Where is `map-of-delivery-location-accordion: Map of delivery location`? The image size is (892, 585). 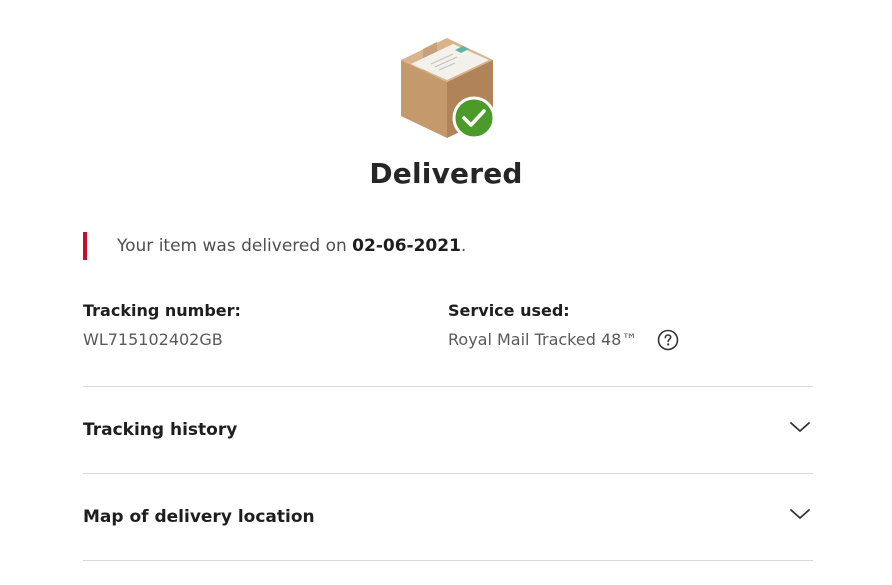
map-of-delivery-location-accordion: Map of delivery location is located at coordinates (448, 517).